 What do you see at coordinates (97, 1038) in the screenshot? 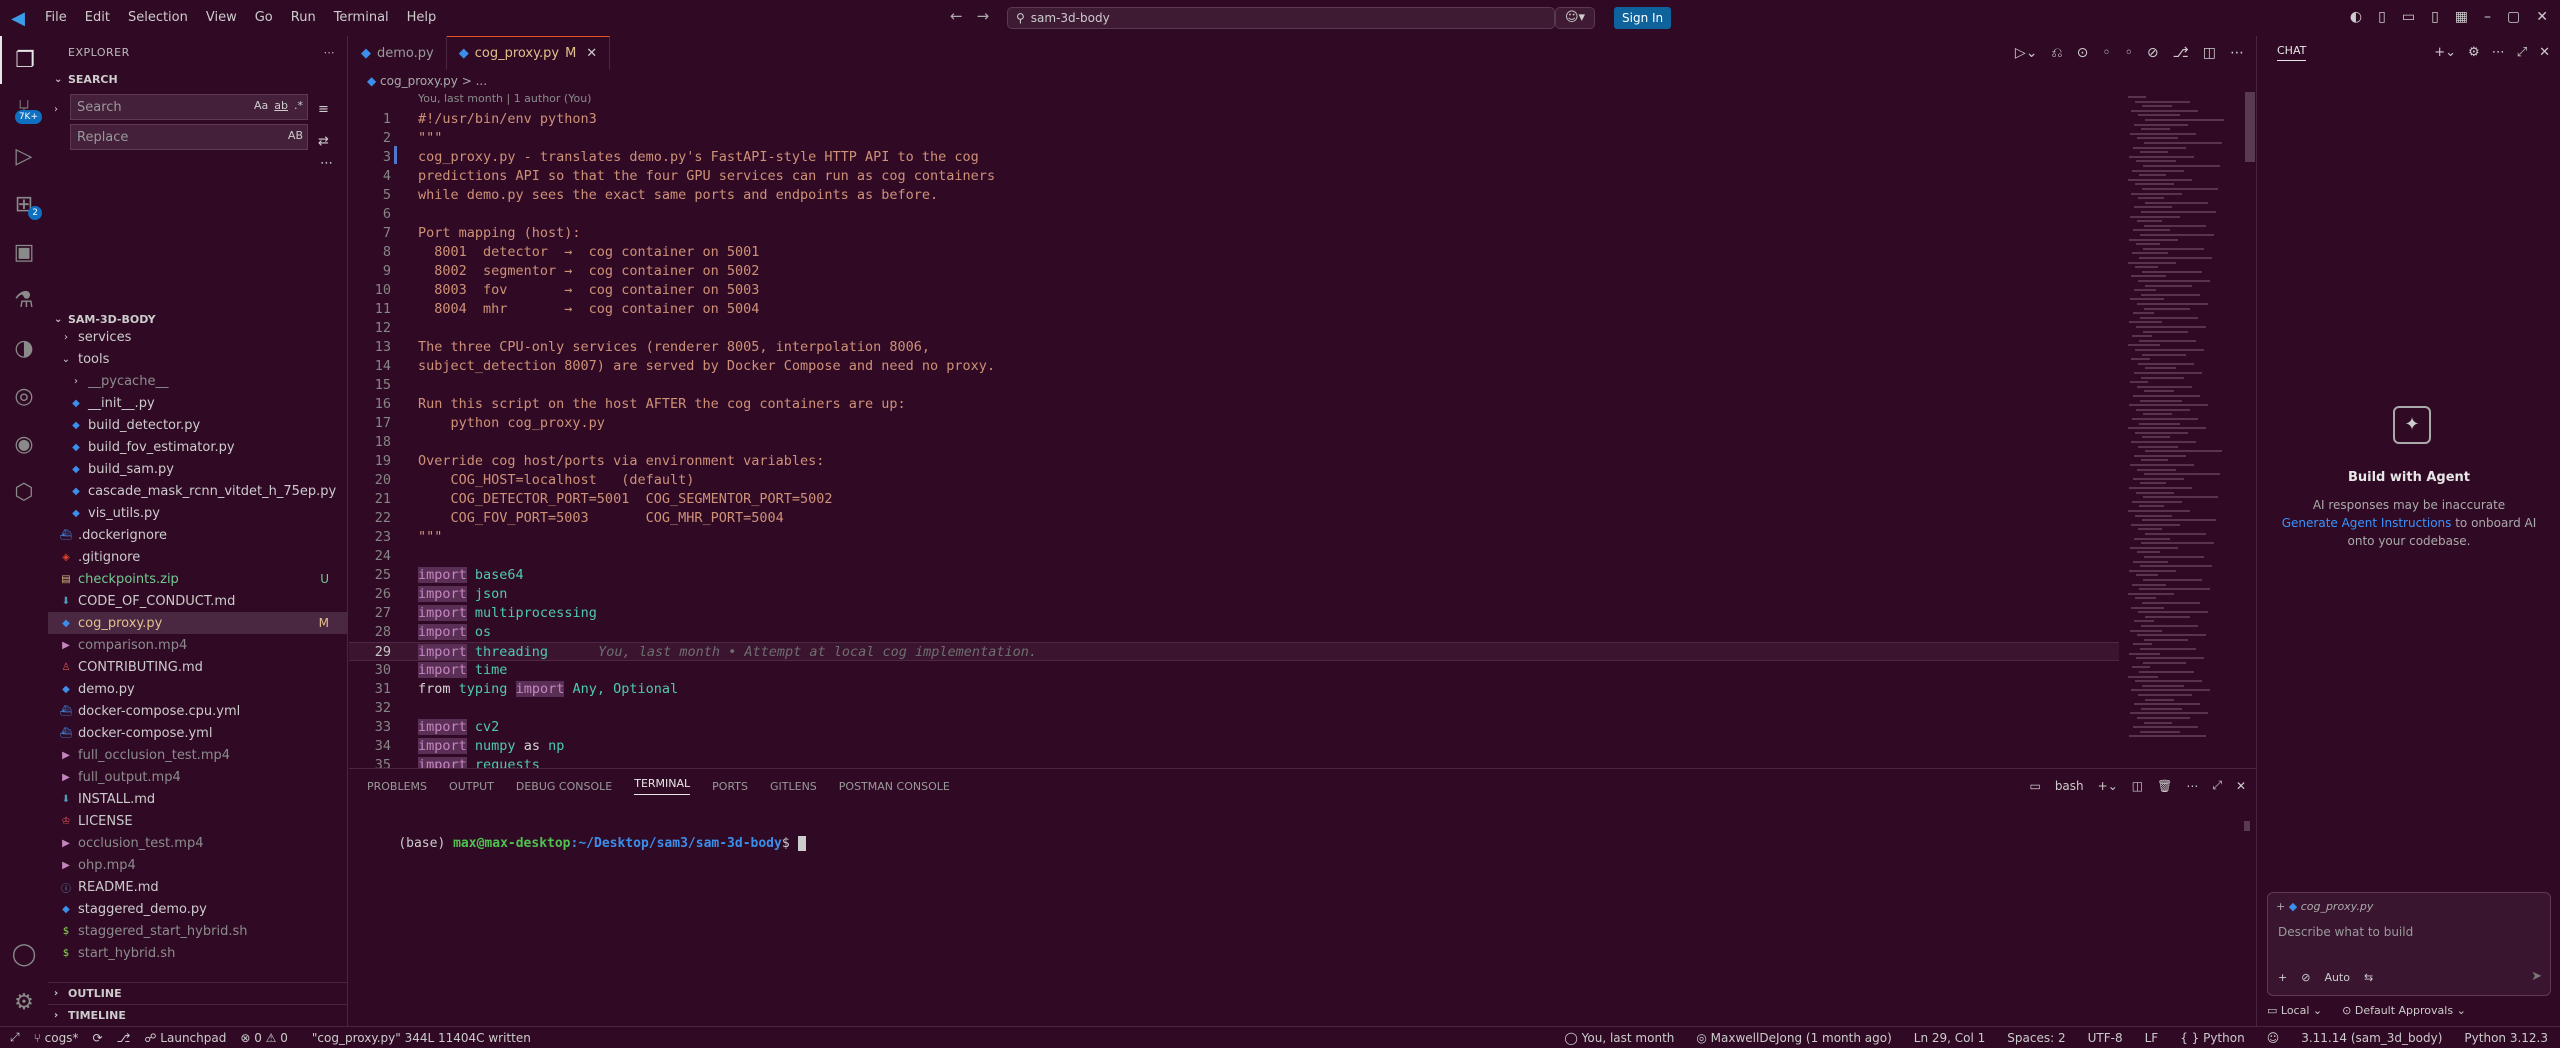
I see `sync-icon: ⟳` at bounding box center [97, 1038].